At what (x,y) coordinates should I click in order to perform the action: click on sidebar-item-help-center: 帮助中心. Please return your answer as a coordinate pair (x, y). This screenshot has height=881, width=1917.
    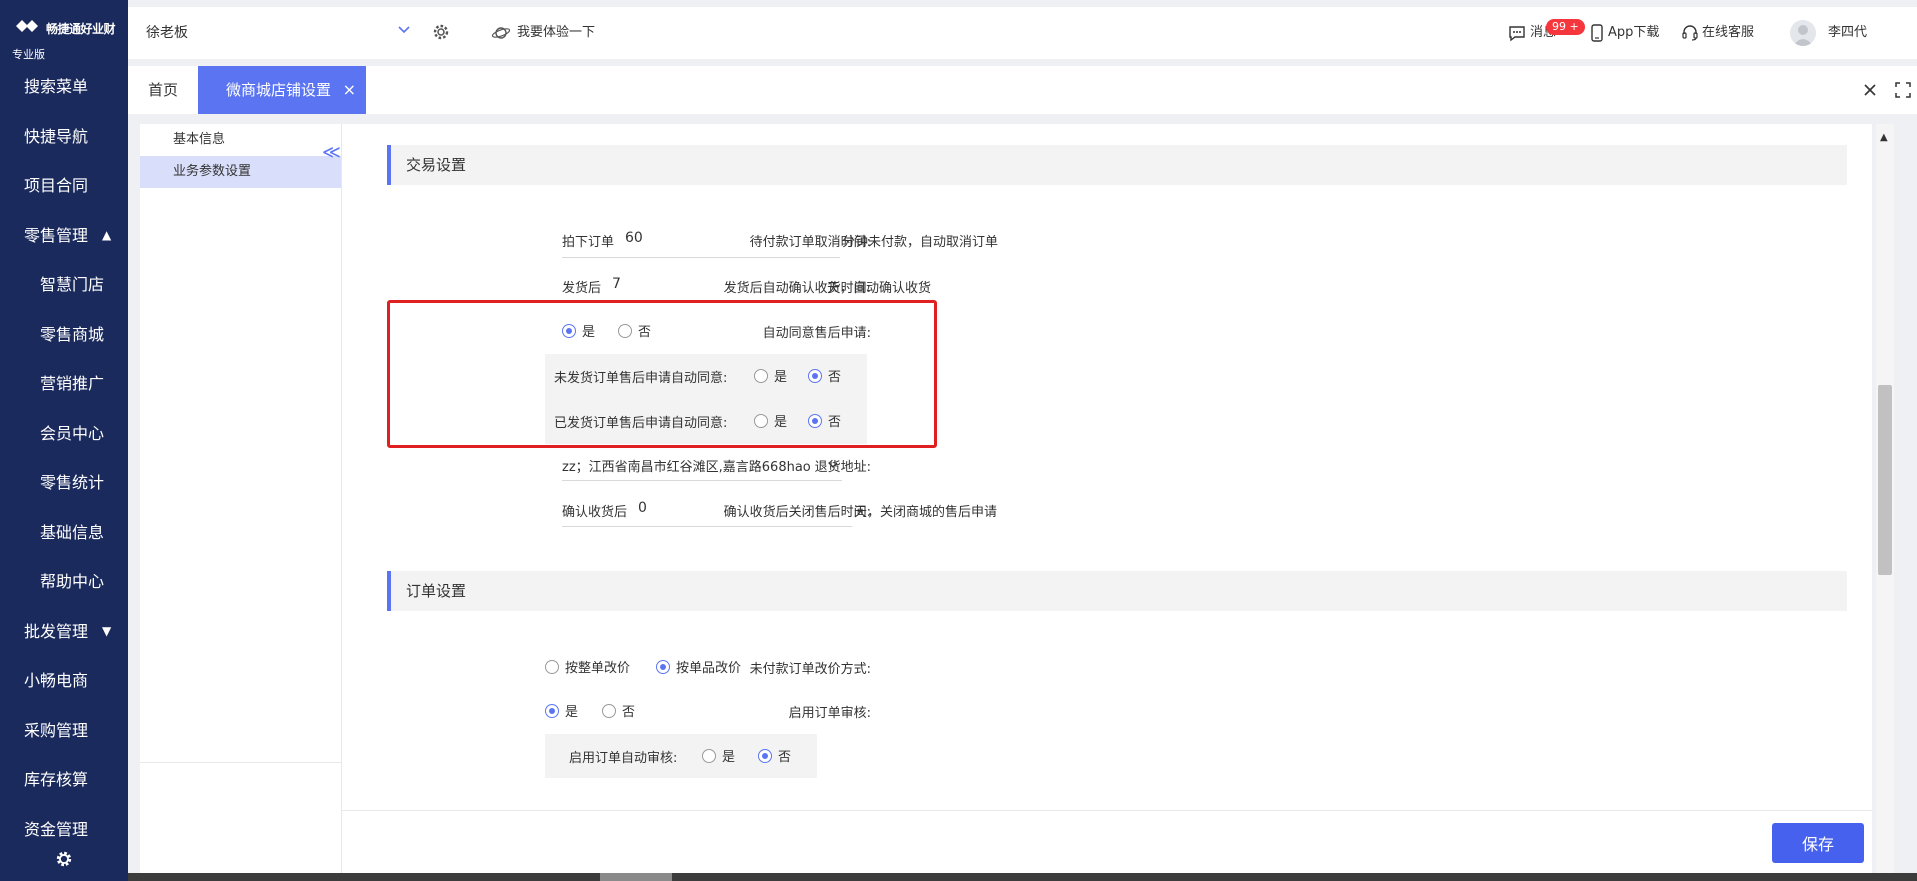
    Looking at the image, I should click on (64, 582).